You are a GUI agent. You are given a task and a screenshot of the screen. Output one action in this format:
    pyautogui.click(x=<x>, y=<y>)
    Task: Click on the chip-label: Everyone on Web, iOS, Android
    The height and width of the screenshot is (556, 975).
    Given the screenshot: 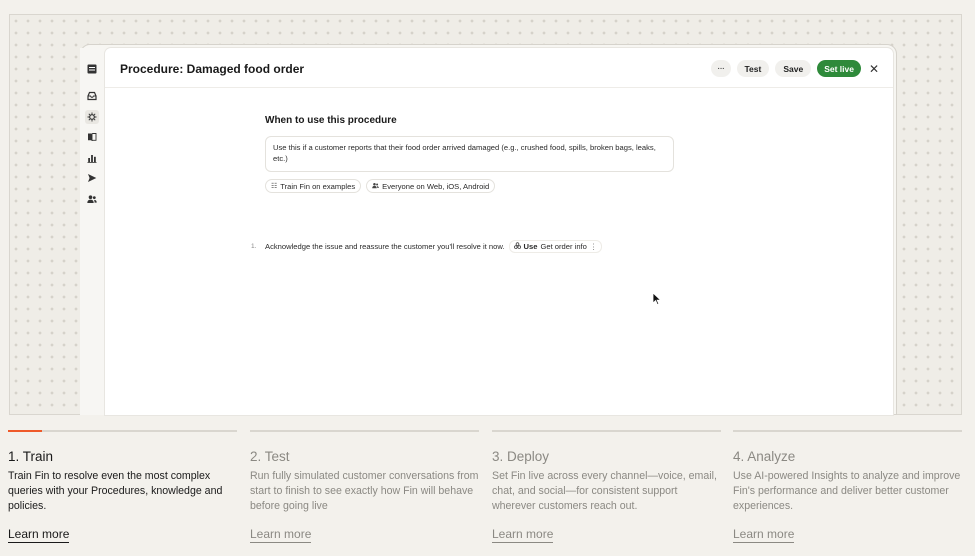 What is the action you would take?
    pyautogui.click(x=436, y=186)
    